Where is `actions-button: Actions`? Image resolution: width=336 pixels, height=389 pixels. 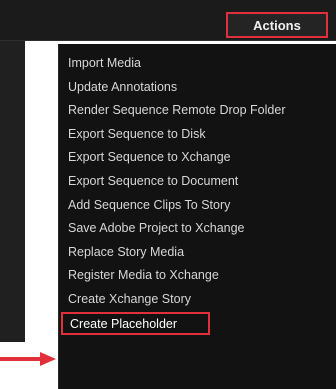 actions-button: Actions is located at coordinates (277, 25).